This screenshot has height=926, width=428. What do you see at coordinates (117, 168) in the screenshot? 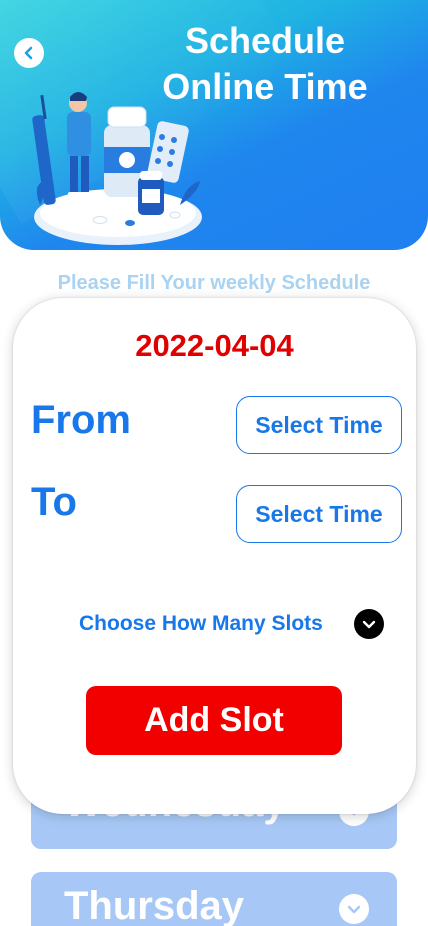
I see `doctor-medicine-illustration` at bounding box center [117, 168].